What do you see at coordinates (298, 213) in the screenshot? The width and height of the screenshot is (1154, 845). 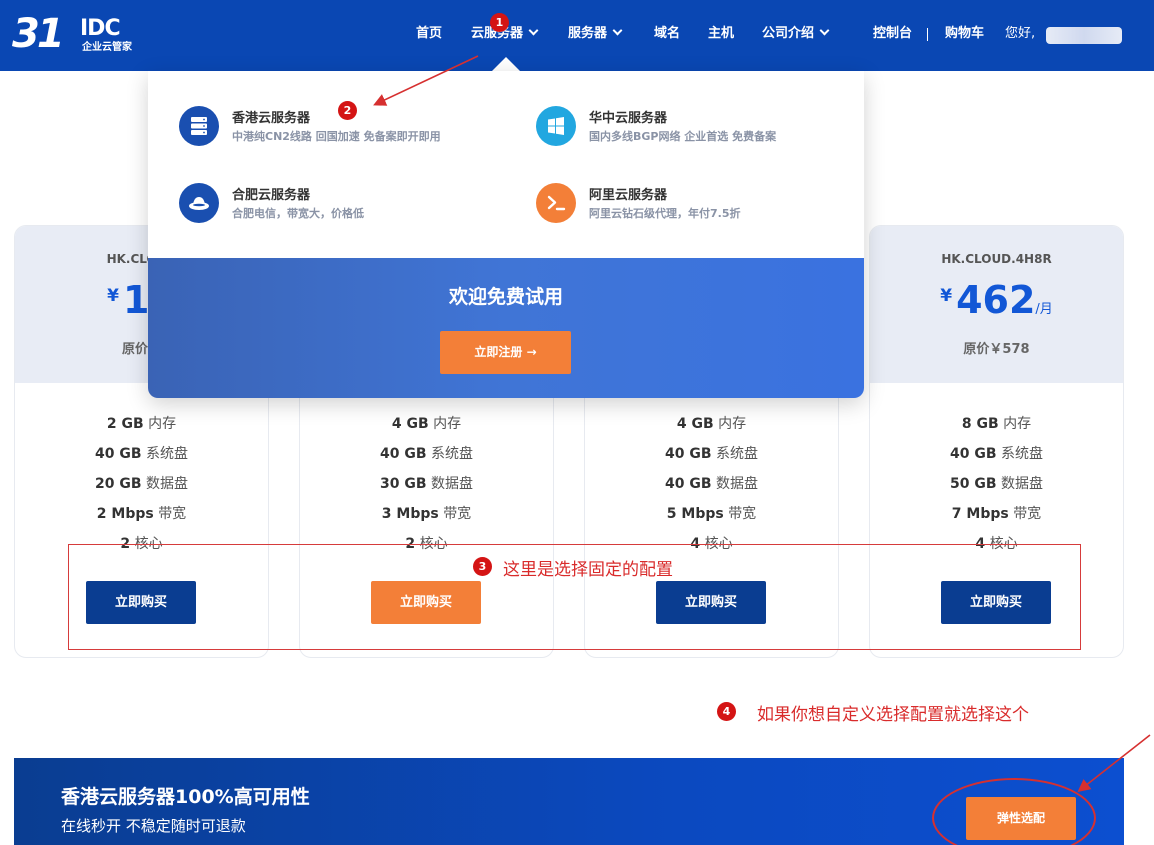 I see `dropdown-item-desc: 合肥电信，带宽大，价格低` at bounding box center [298, 213].